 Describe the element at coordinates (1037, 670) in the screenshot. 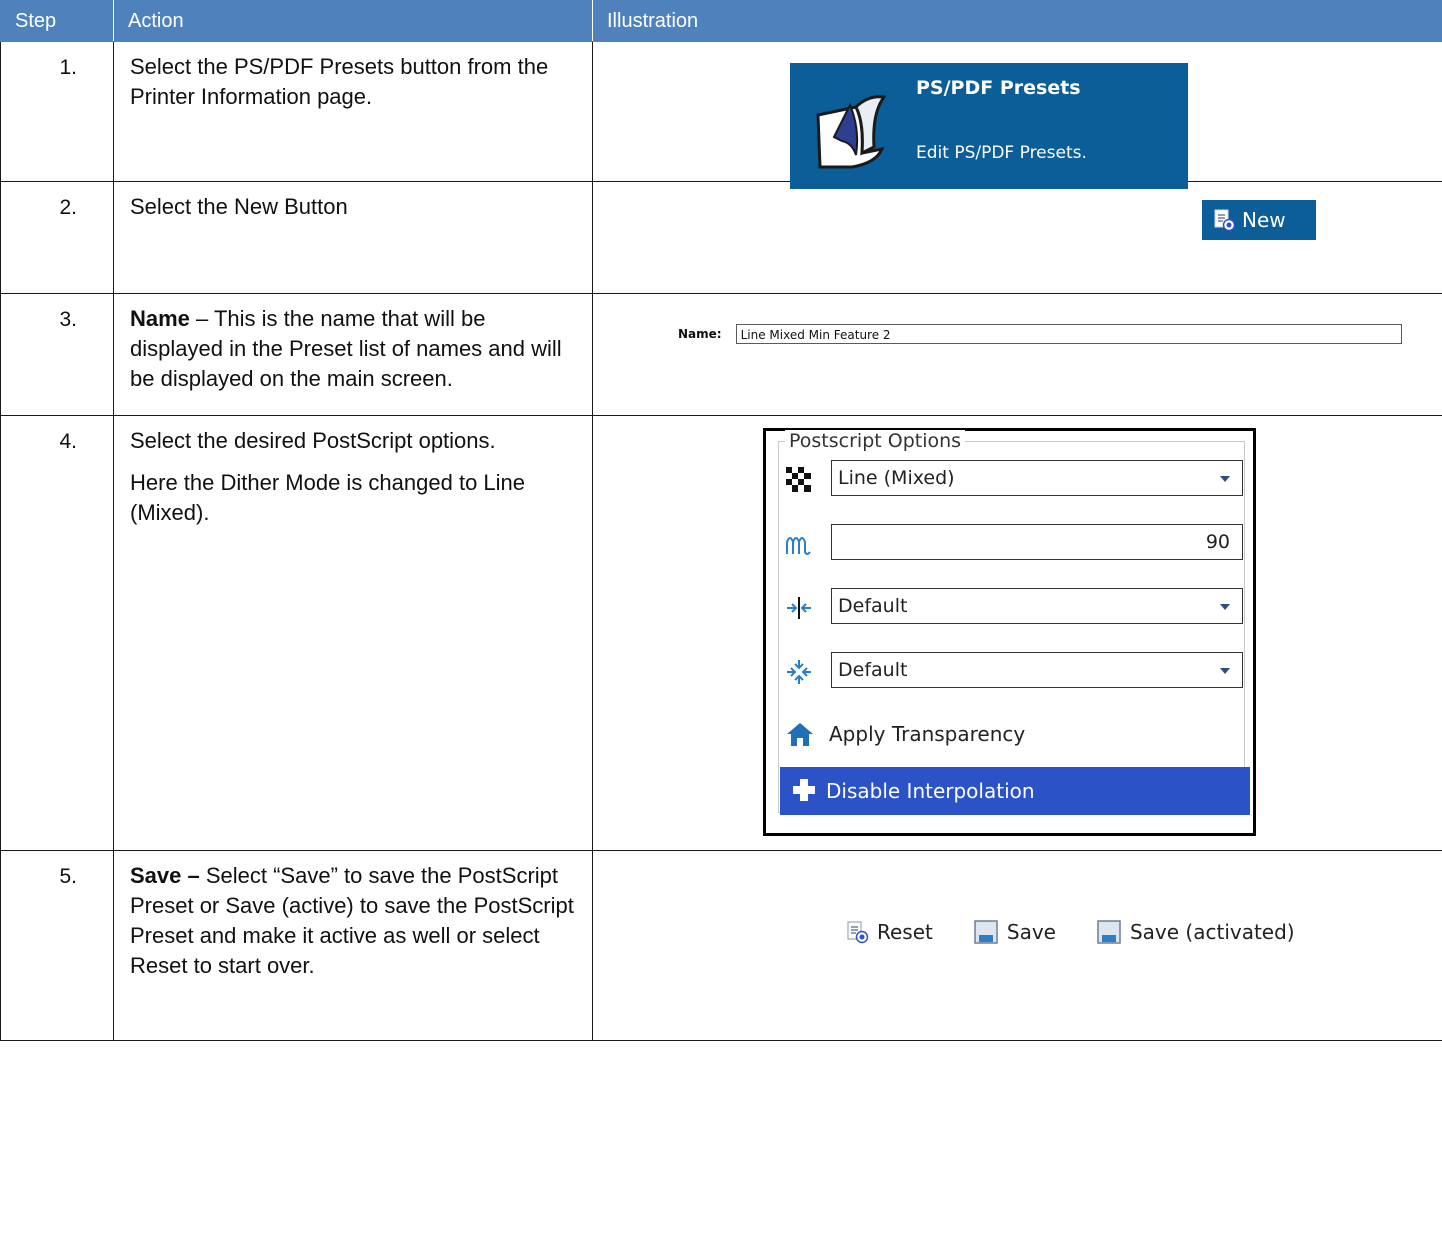

I see `option4-select: Default` at that location.